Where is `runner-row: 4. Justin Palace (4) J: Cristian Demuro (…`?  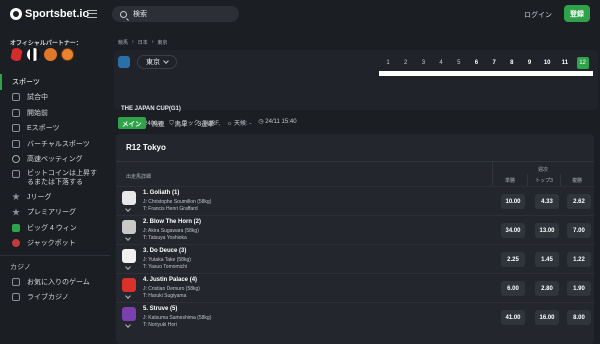
runner-row: 4. Justin Palace (4) J: Cristian Demuro (… is located at coordinates (355, 287).